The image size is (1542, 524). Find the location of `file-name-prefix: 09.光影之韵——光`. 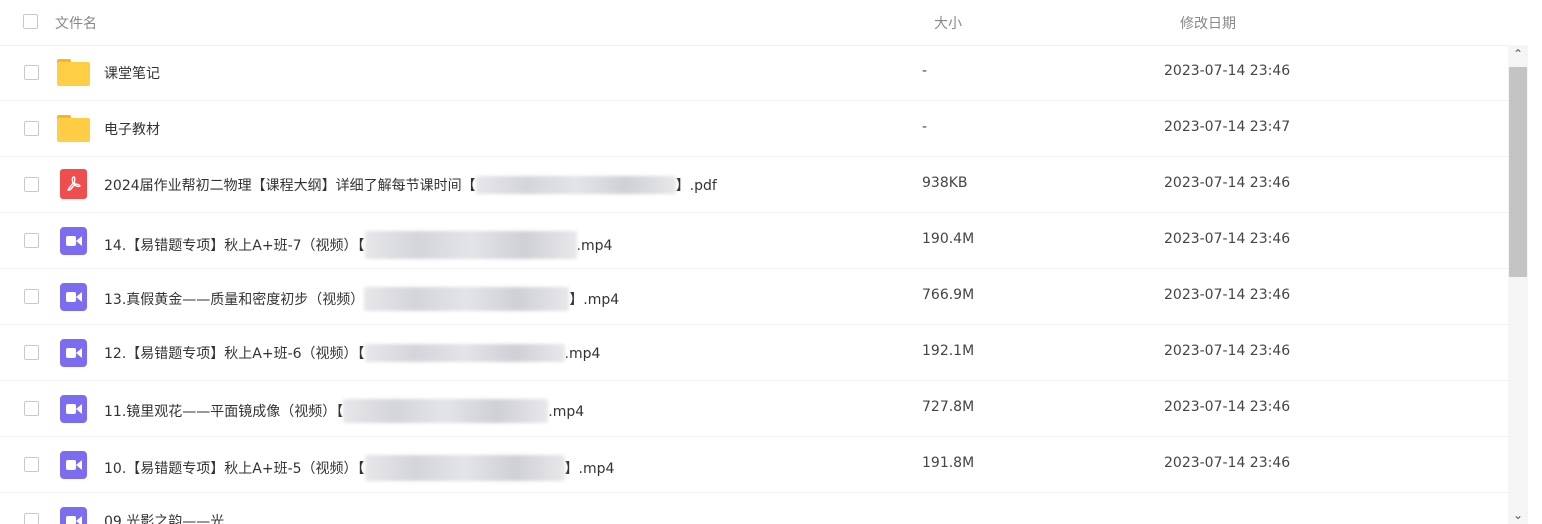

file-name-prefix: 09.光影之韵——光 is located at coordinates (164, 519).